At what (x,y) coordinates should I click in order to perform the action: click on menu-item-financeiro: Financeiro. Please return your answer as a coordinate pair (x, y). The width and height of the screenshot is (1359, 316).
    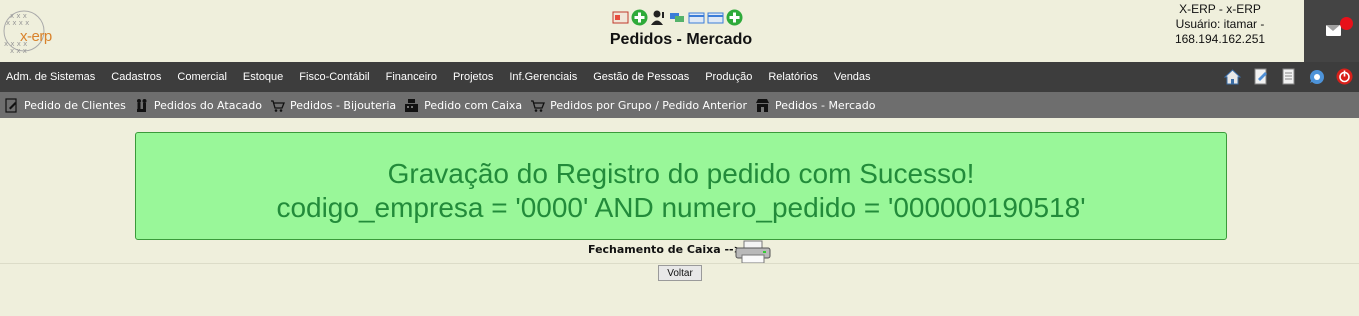
    Looking at the image, I should click on (411, 77).